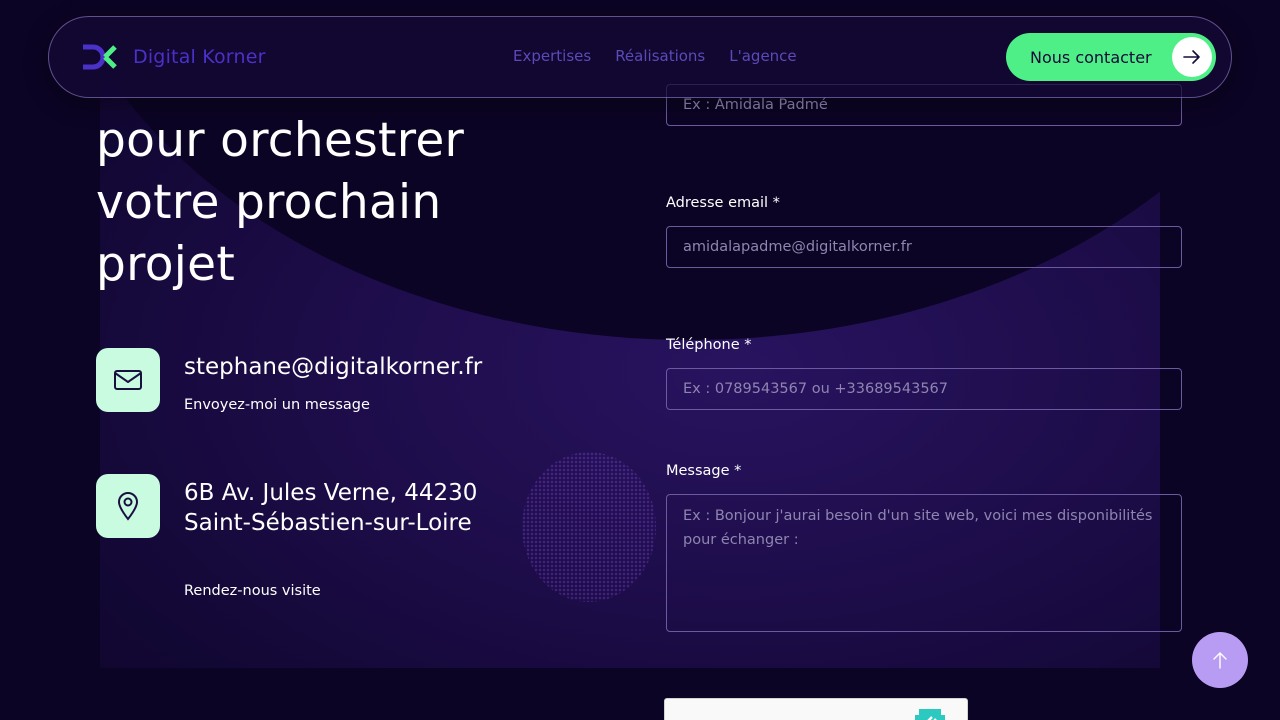 The width and height of the screenshot is (1280, 720). I want to click on phone-field-label: Téléphone *, so click(709, 345).